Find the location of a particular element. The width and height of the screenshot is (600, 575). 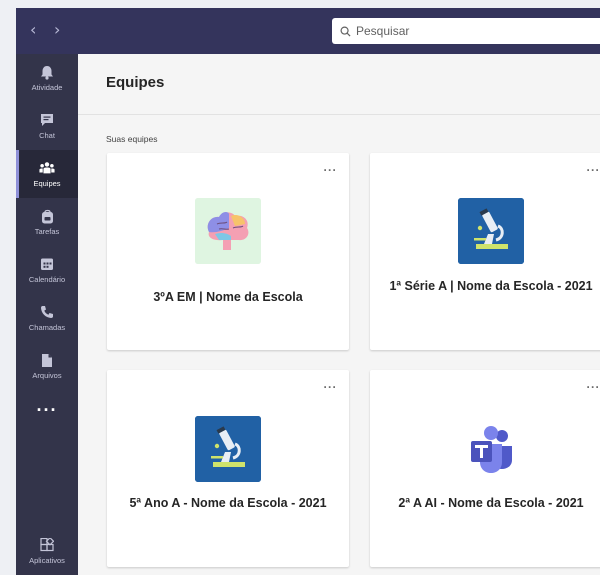

team-card: ··· 5ª Ano A - Nome da Escola - 2021 is located at coordinates (228, 468).